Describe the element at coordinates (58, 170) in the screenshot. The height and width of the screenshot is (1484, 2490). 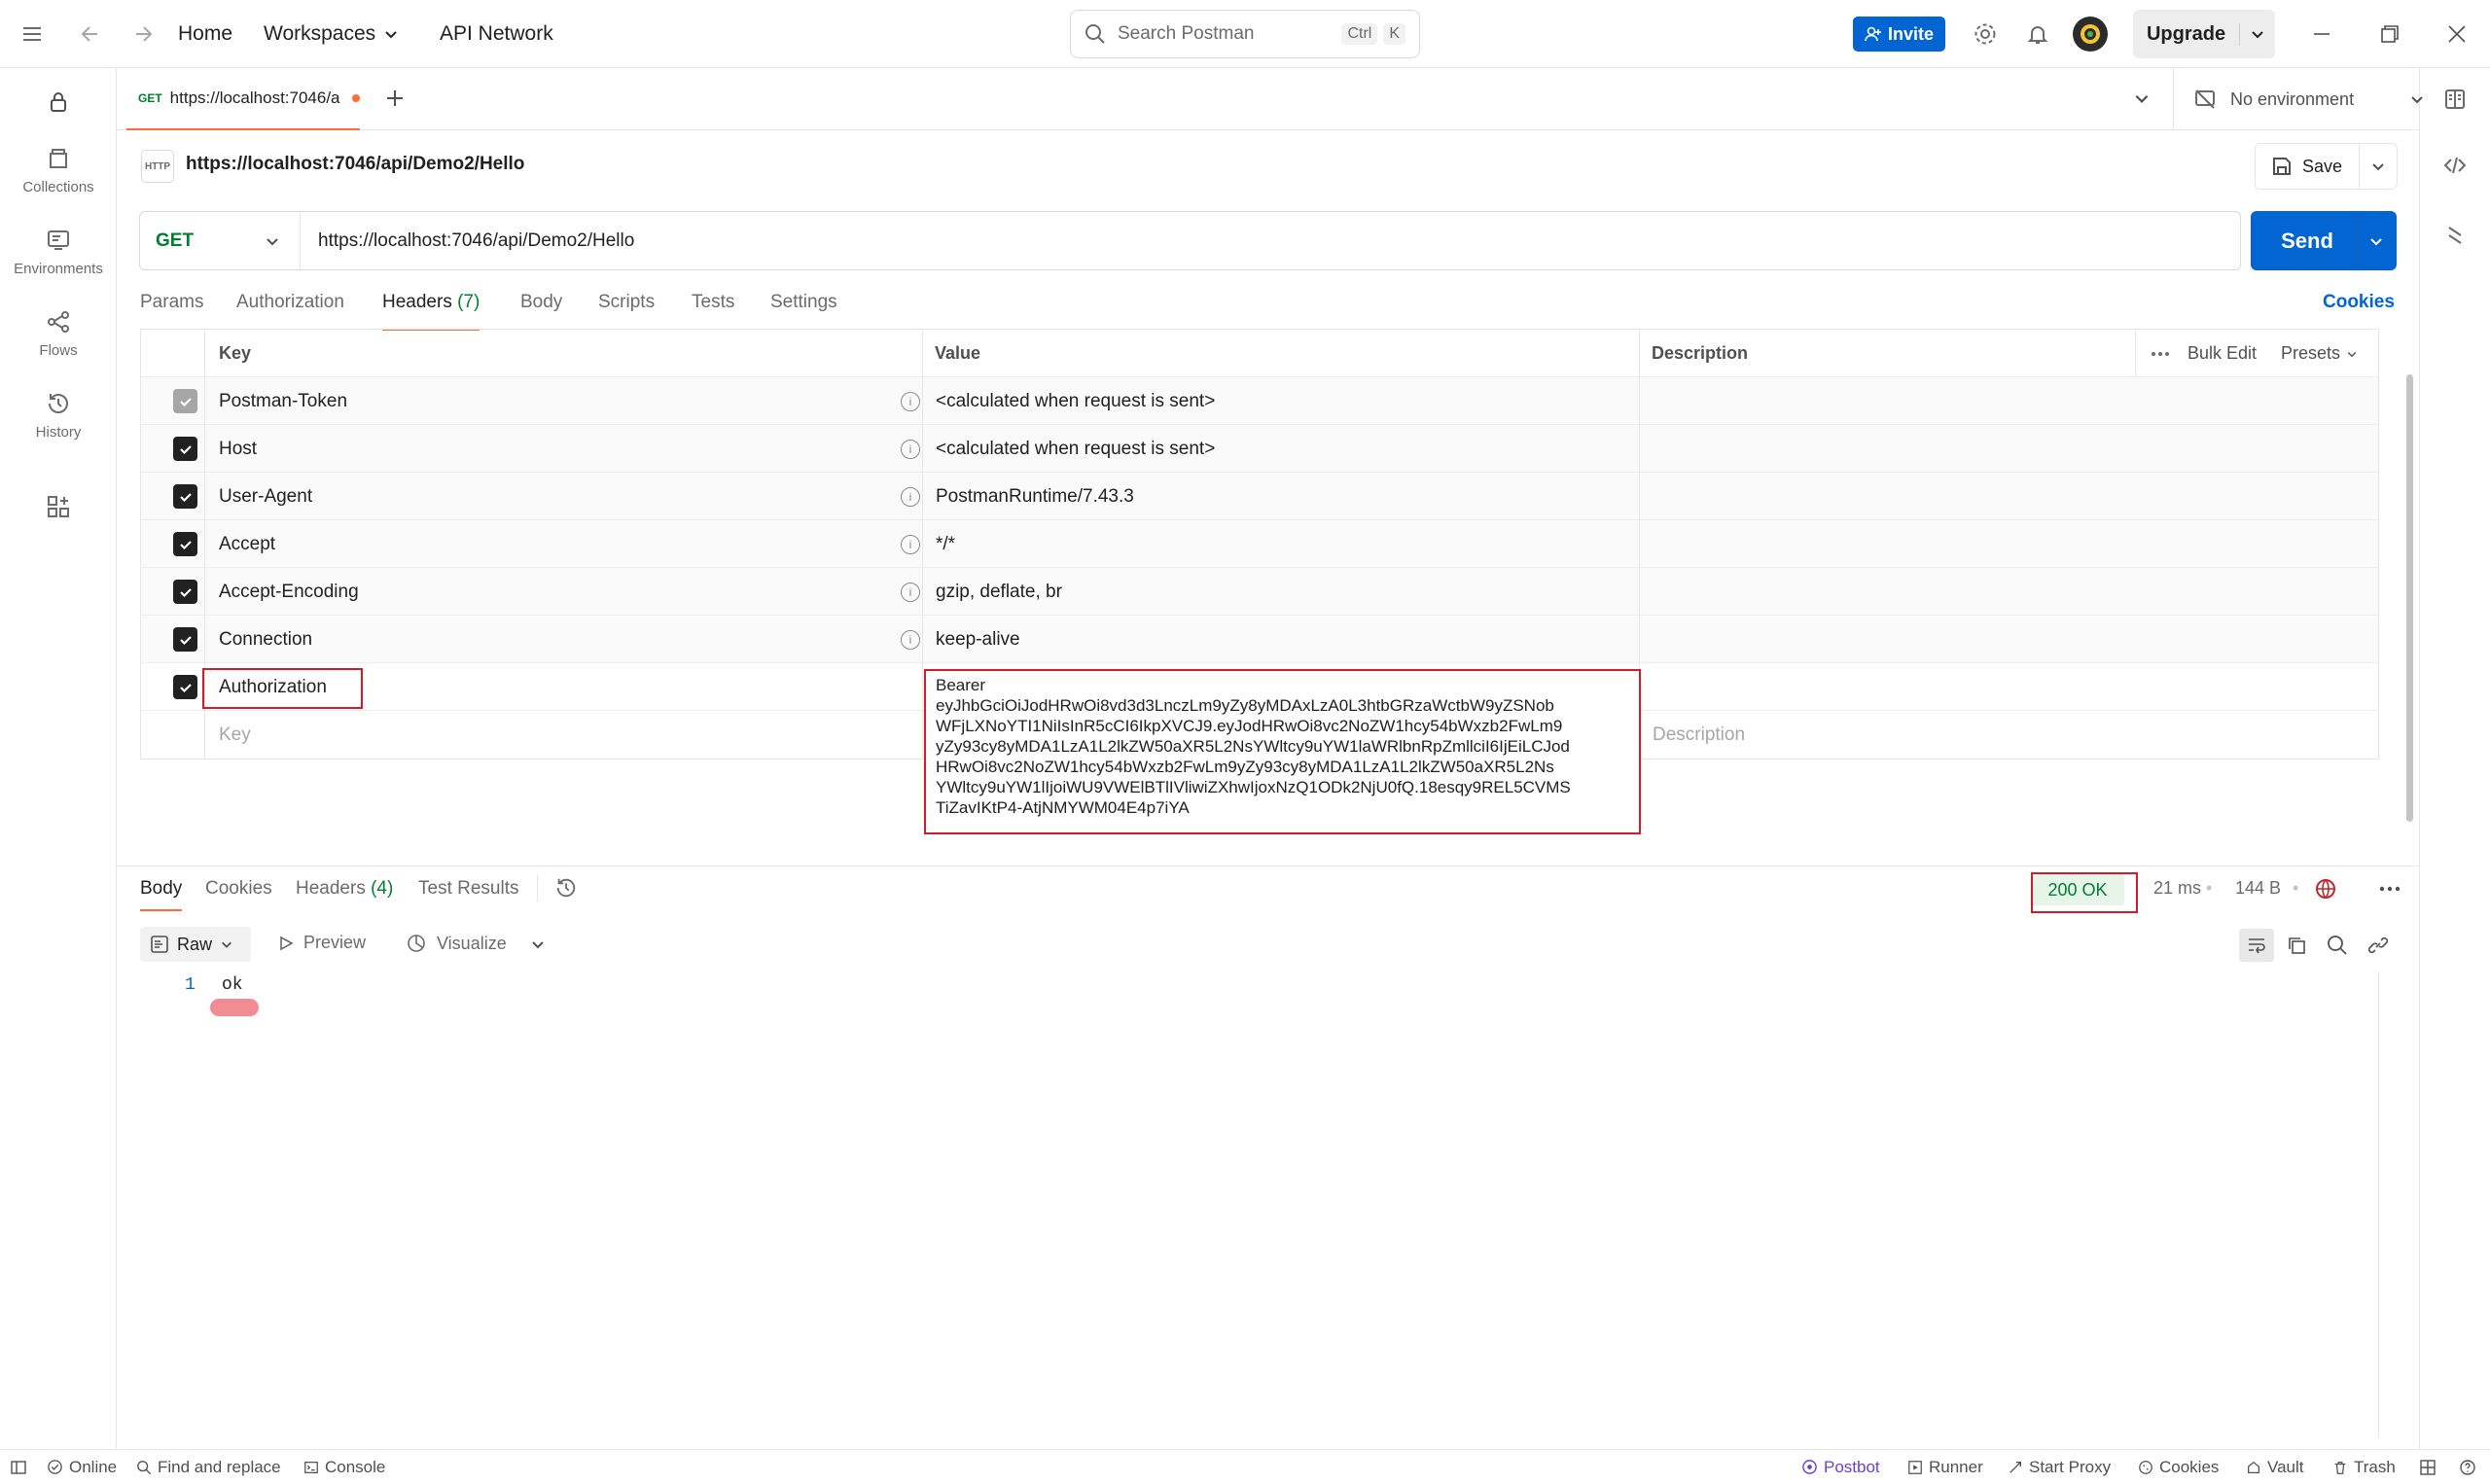
I see `sidebar-item-collections: Collections` at that location.